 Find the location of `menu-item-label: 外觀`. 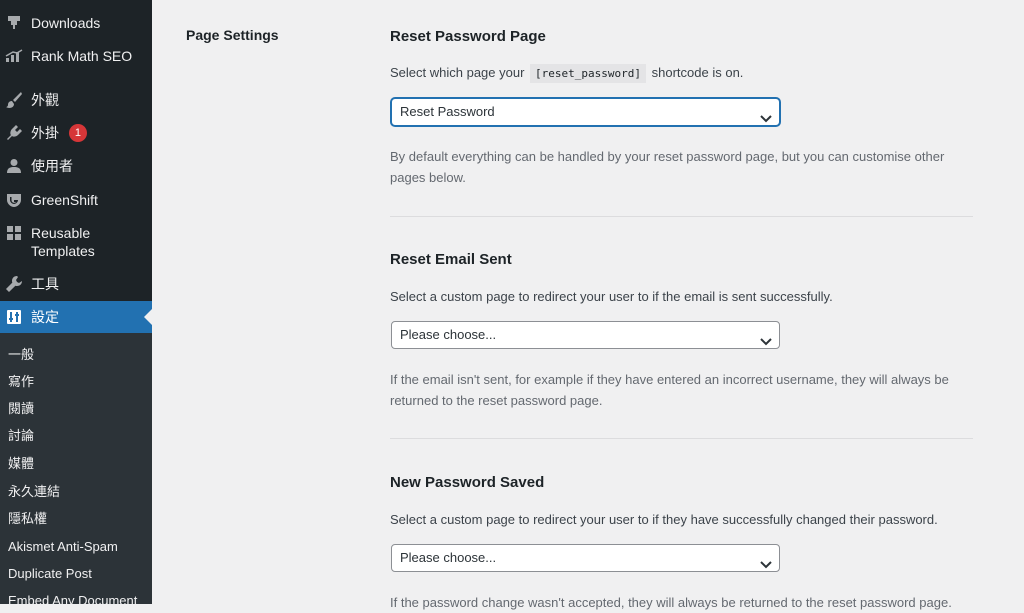

menu-item-label: 外觀 is located at coordinates (45, 100).